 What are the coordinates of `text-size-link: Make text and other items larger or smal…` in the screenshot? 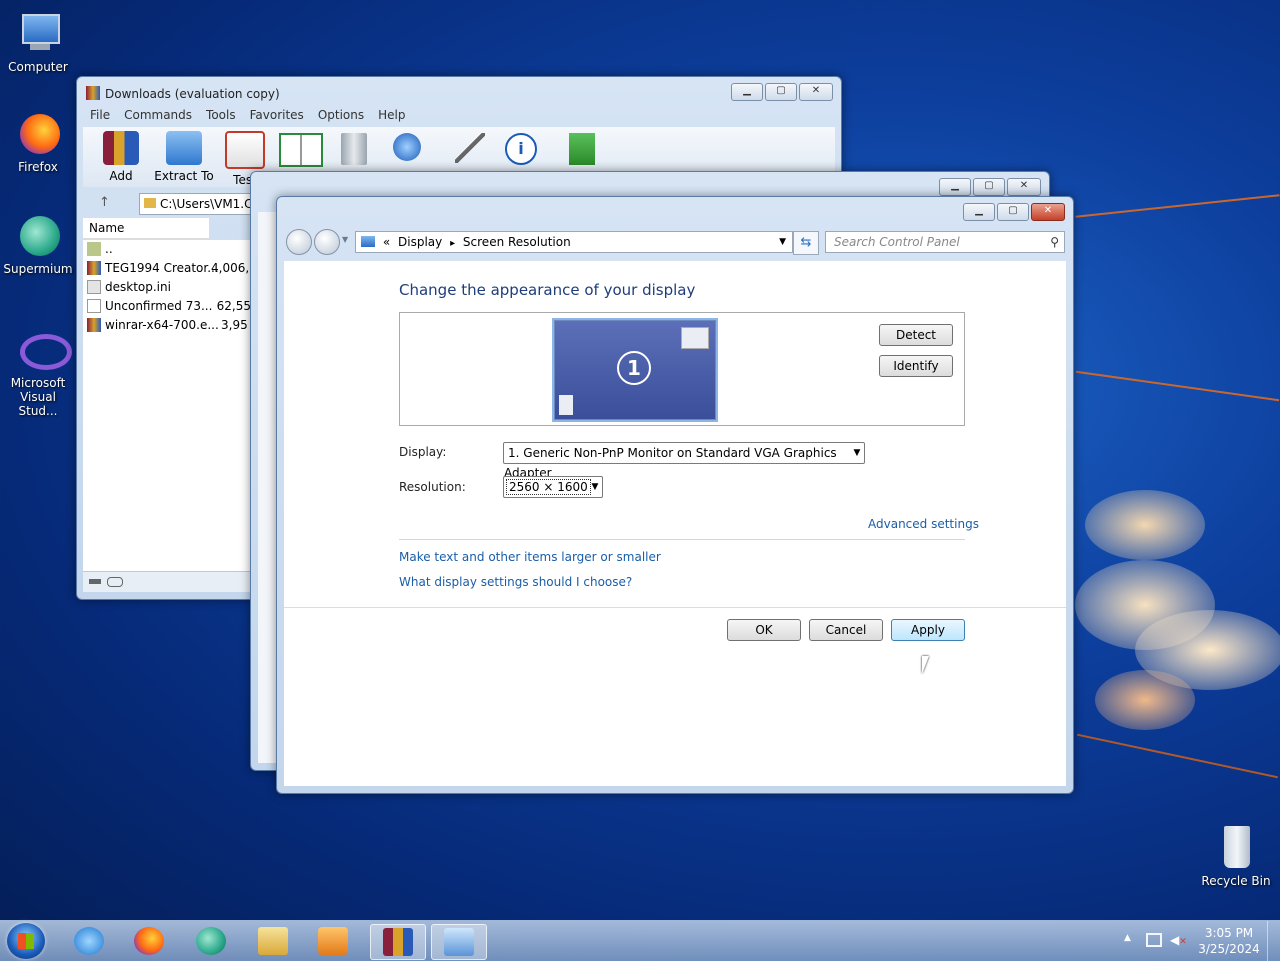 It's located at (530, 557).